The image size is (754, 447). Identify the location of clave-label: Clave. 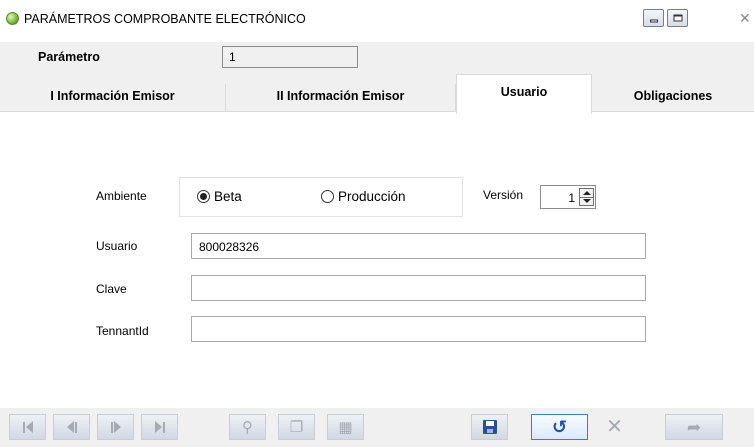
(111, 289).